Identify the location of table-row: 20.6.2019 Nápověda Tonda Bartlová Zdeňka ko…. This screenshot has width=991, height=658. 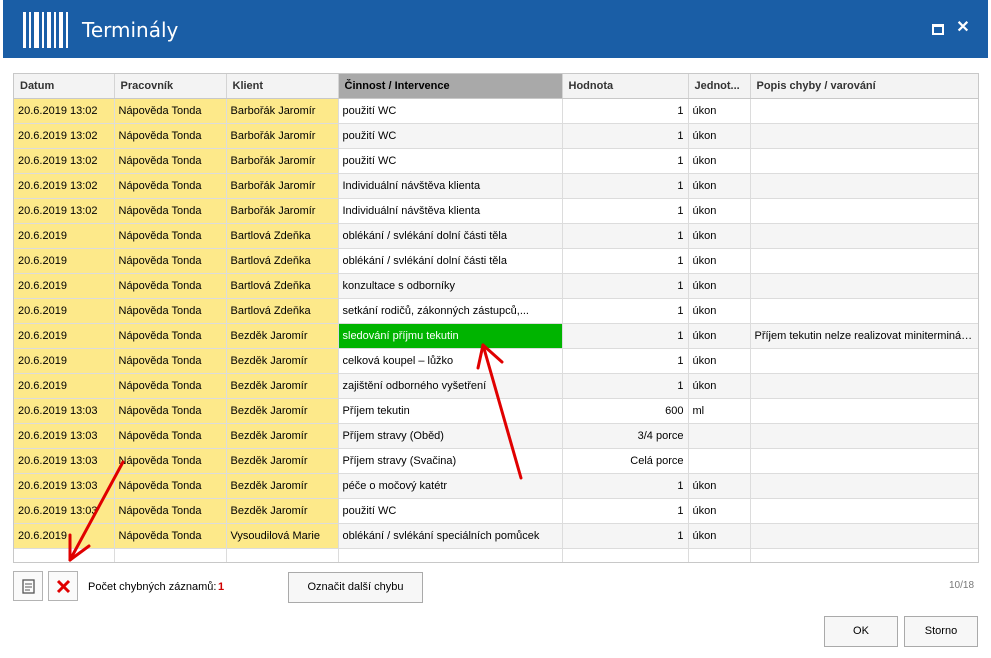
(496, 286).